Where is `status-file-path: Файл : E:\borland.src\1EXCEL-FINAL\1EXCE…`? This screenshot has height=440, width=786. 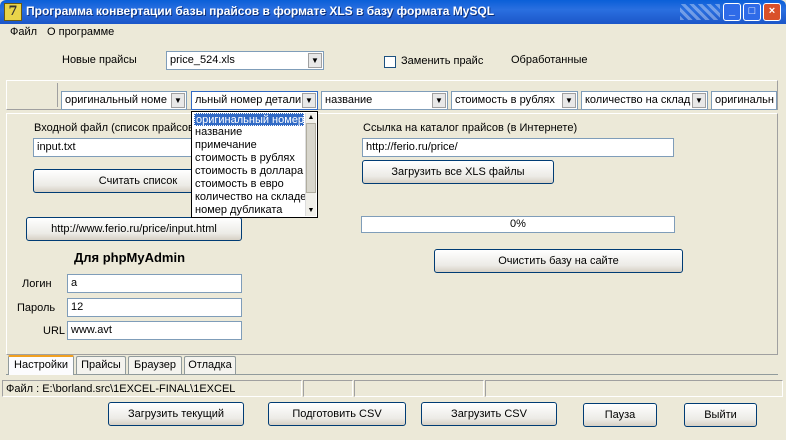
status-file-path: Файл : E:\borland.src\1EXCEL-FINAL\1EXCE… is located at coordinates (152, 388).